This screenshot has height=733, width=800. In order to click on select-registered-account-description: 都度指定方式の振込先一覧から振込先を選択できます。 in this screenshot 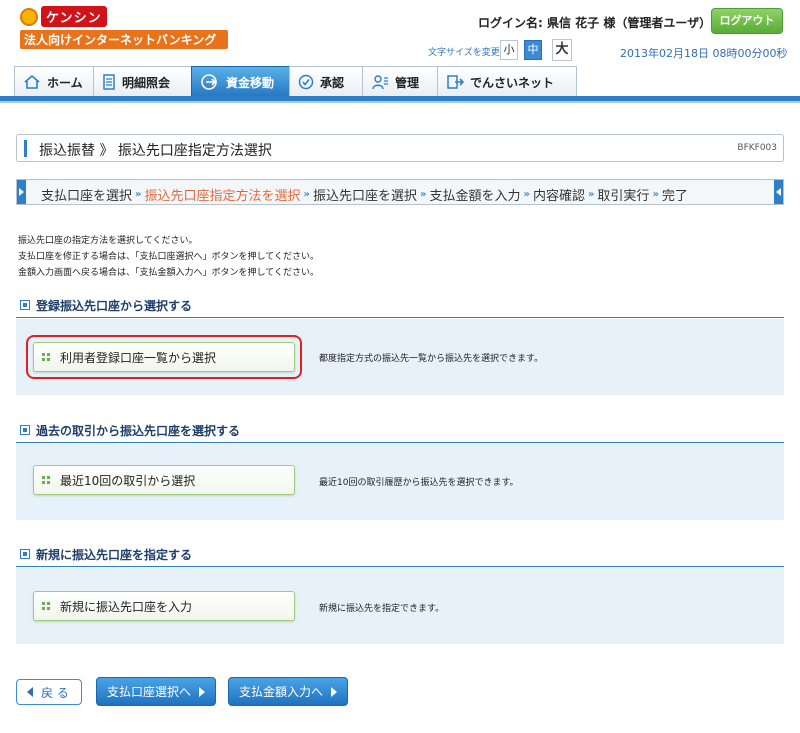, I will do `click(431, 359)`.